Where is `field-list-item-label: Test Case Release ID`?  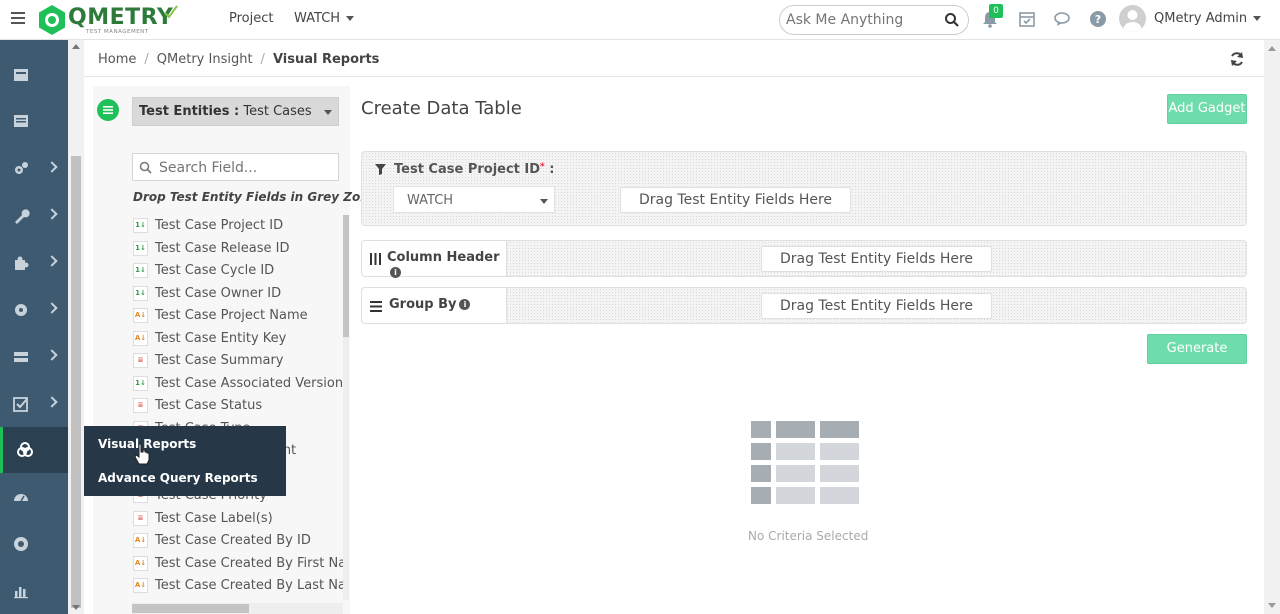 field-list-item-label: Test Case Release ID is located at coordinates (222, 248).